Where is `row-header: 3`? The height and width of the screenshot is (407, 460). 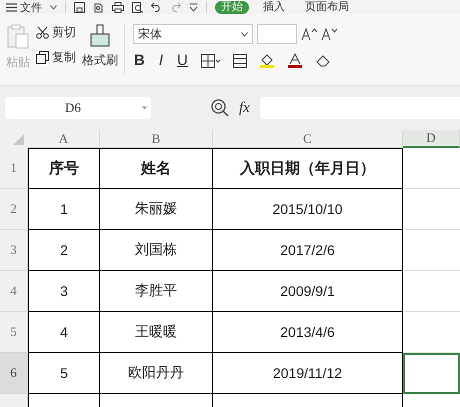
row-header: 3 is located at coordinates (14, 250).